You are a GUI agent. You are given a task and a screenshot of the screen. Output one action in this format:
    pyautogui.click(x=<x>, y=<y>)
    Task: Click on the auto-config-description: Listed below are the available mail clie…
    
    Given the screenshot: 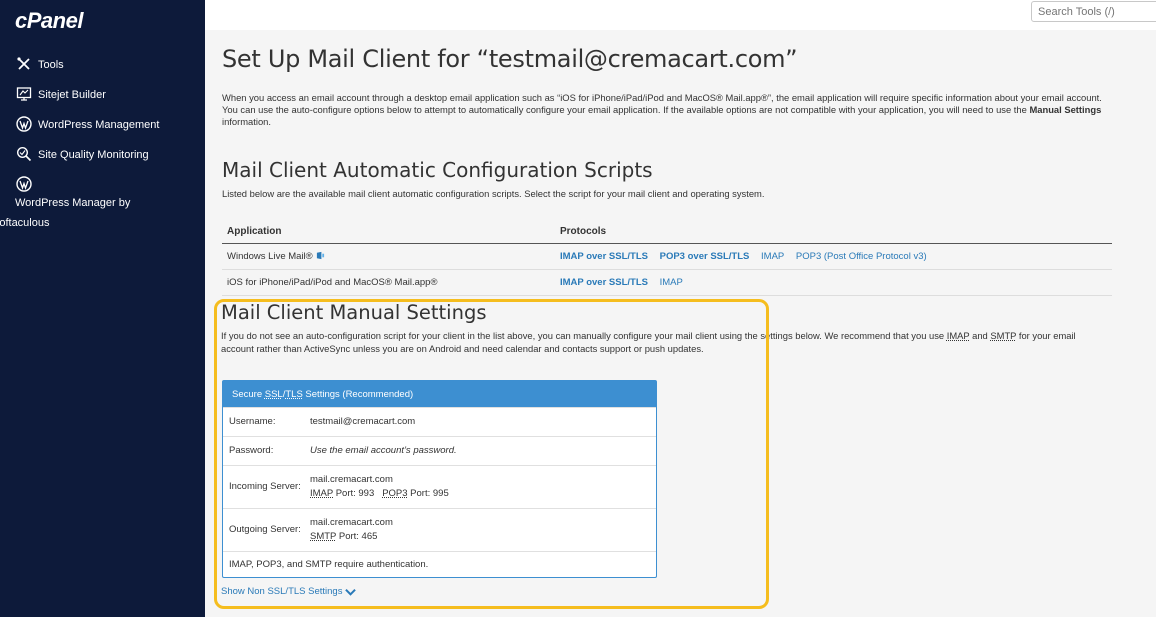 What is the action you would take?
    pyautogui.click(x=493, y=193)
    